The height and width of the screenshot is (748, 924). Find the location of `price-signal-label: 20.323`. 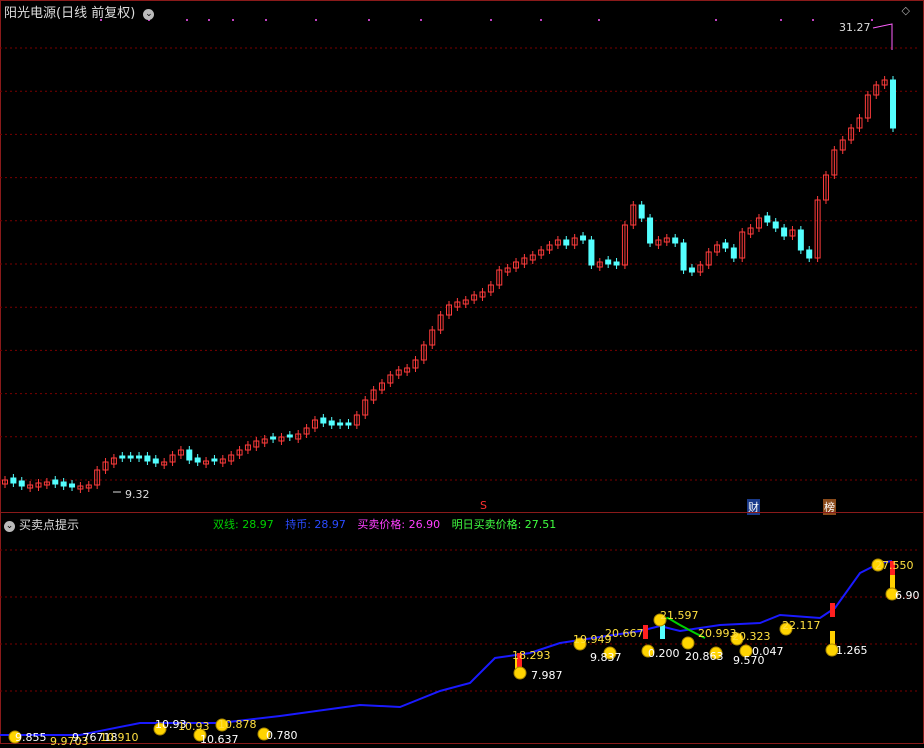

price-signal-label: 20.323 is located at coordinates (751, 636).